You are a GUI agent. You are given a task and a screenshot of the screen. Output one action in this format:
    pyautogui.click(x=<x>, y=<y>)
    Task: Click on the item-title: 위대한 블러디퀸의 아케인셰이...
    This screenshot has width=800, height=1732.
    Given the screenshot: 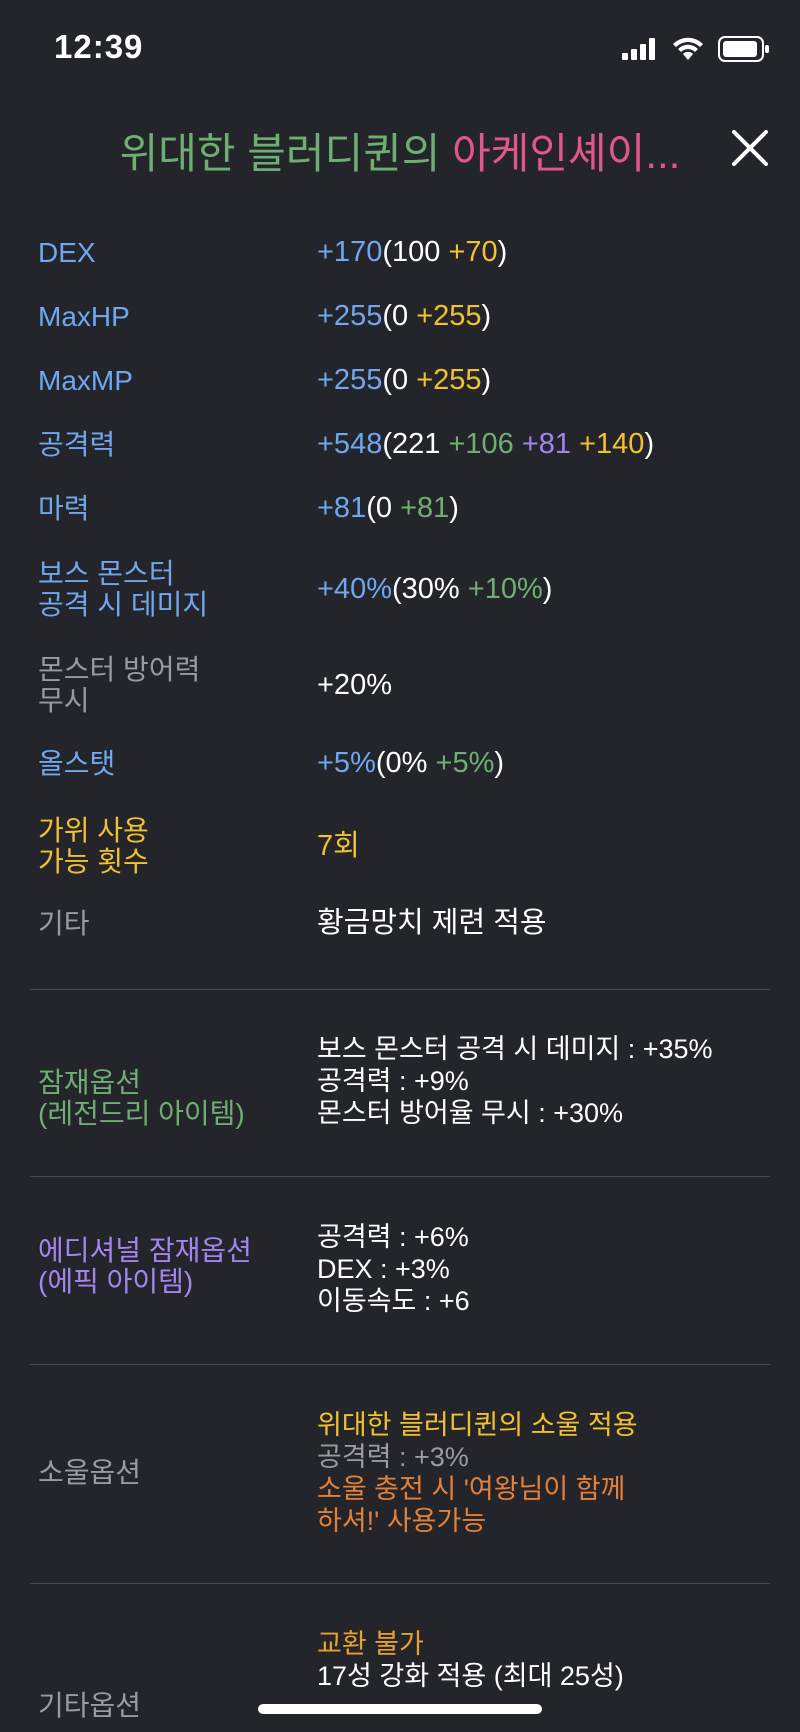 What is the action you would take?
    pyautogui.click(x=400, y=150)
    